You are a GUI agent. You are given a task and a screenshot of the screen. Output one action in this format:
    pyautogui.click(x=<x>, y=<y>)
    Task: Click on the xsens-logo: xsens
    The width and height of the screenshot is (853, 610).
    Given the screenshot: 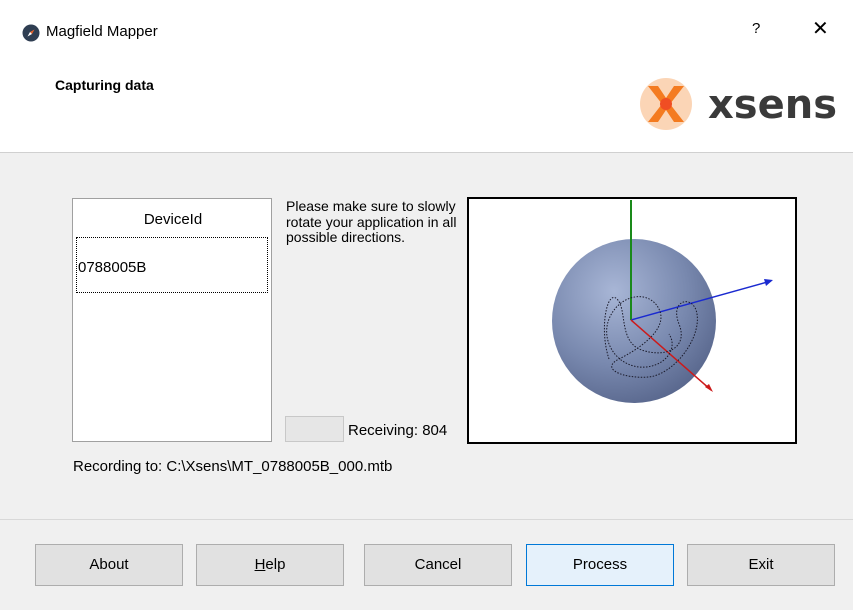 What is the action you would take?
    pyautogui.click(x=738, y=104)
    